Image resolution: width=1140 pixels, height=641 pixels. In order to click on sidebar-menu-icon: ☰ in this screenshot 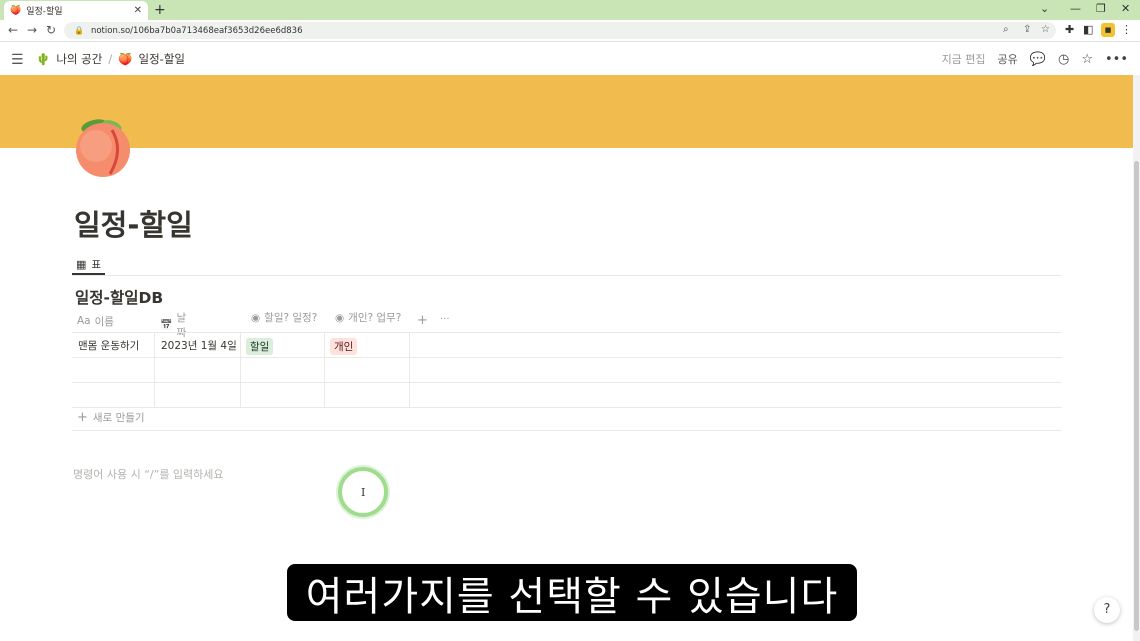, I will do `click(17, 60)`.